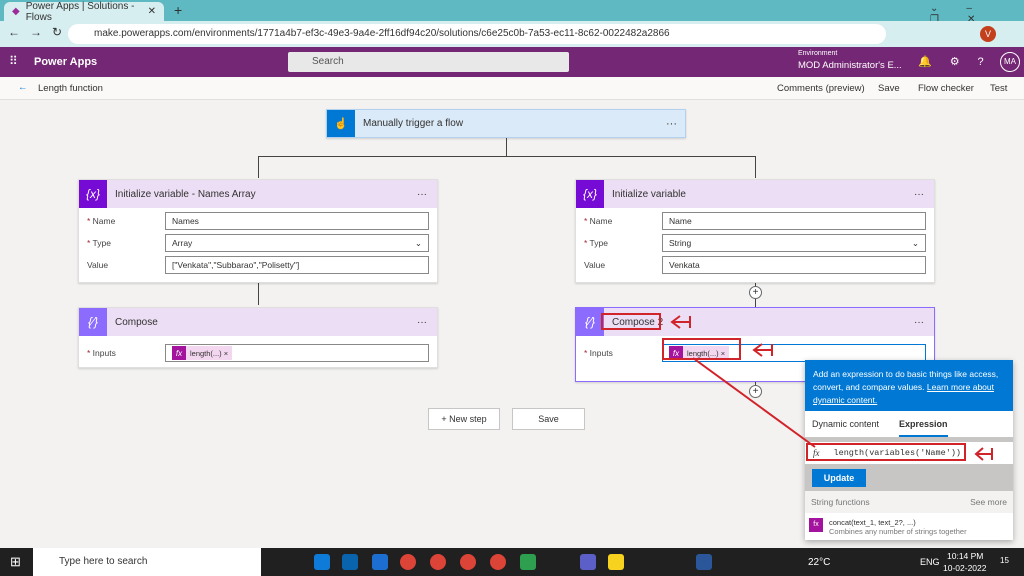 This screenshot has width=1024, height=576. I want to click on edge-icon, so click(322, 562).